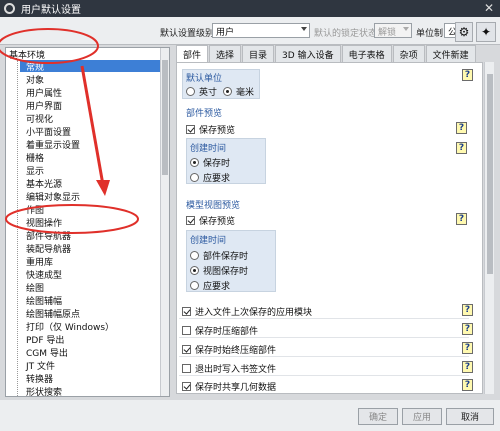 This screenshot has width=500, height=431. I want to click on tree-item: 用户属性, so click(44, 92).